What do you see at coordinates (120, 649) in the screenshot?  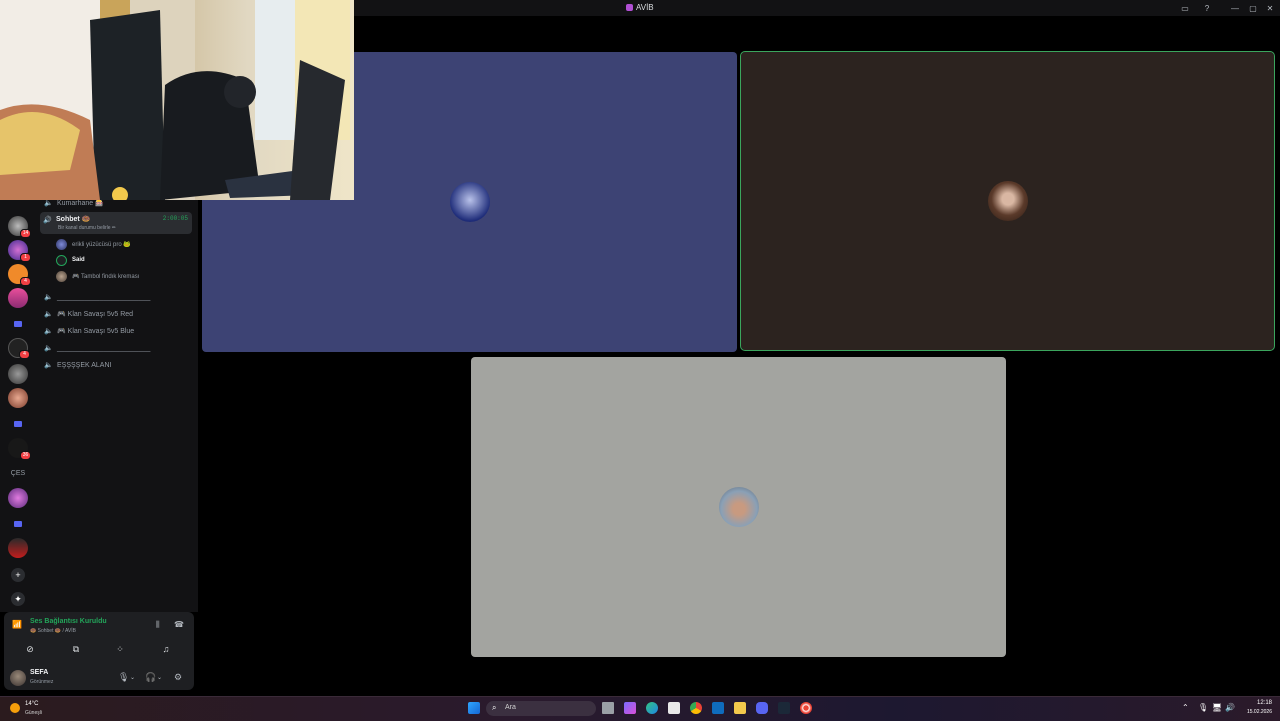 I see `activities-button: ⁘` at bounding box center [120, 649].